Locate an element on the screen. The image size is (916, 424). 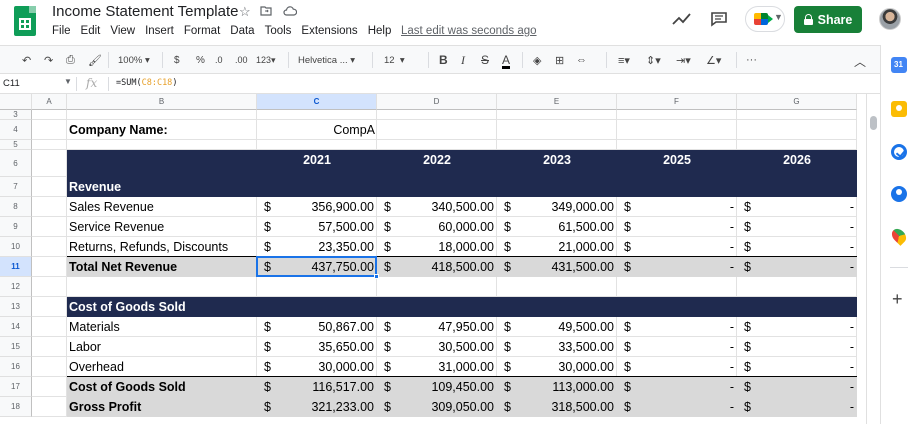
row-header-10: 10 is located at coordinates (16, 247).